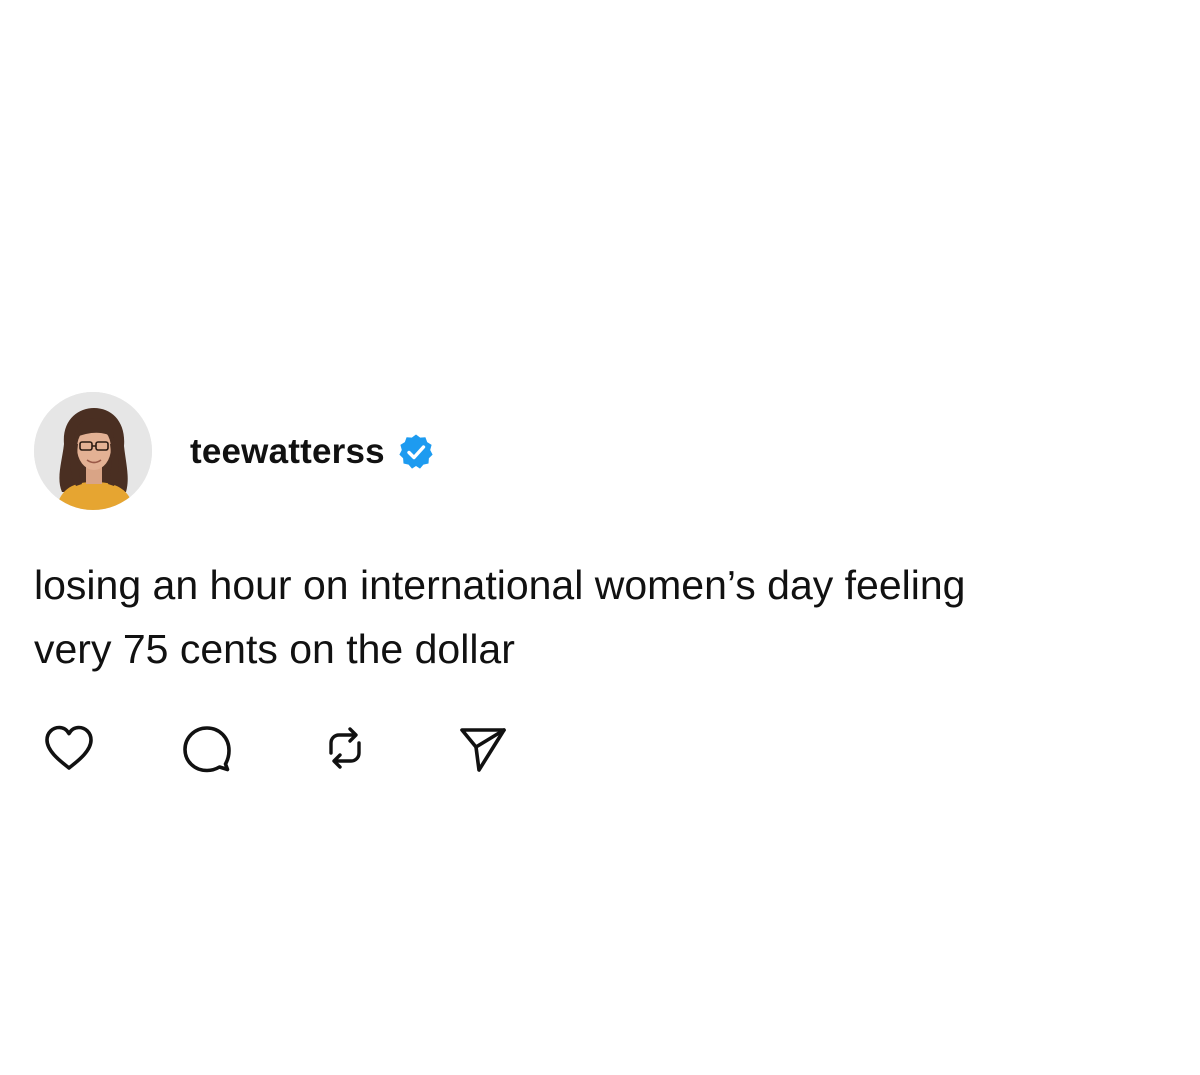 The height and width of the screenshot is (1075, 1200). I want to click on post-text-line: very 75 cents on the dollar, so click(274, 649).